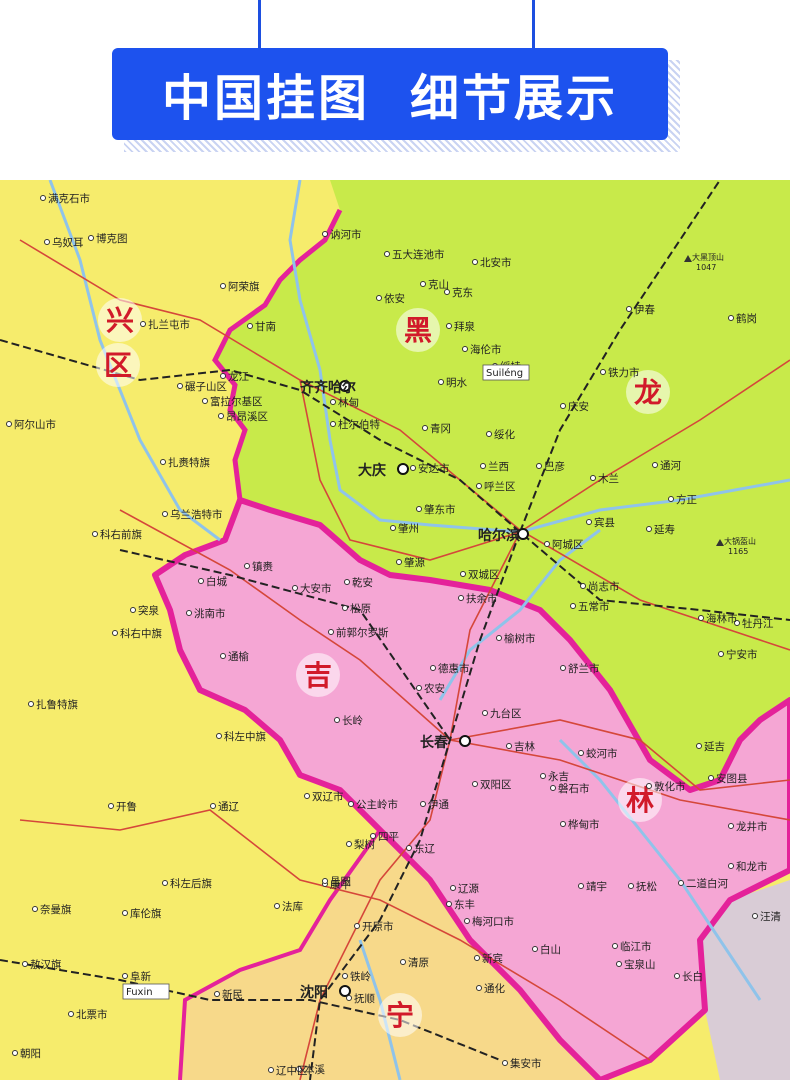  What do you see at coordinates (482, 598) in the screenshot?
I see `city-label: 扶余市` at bounding box center [482, 598].